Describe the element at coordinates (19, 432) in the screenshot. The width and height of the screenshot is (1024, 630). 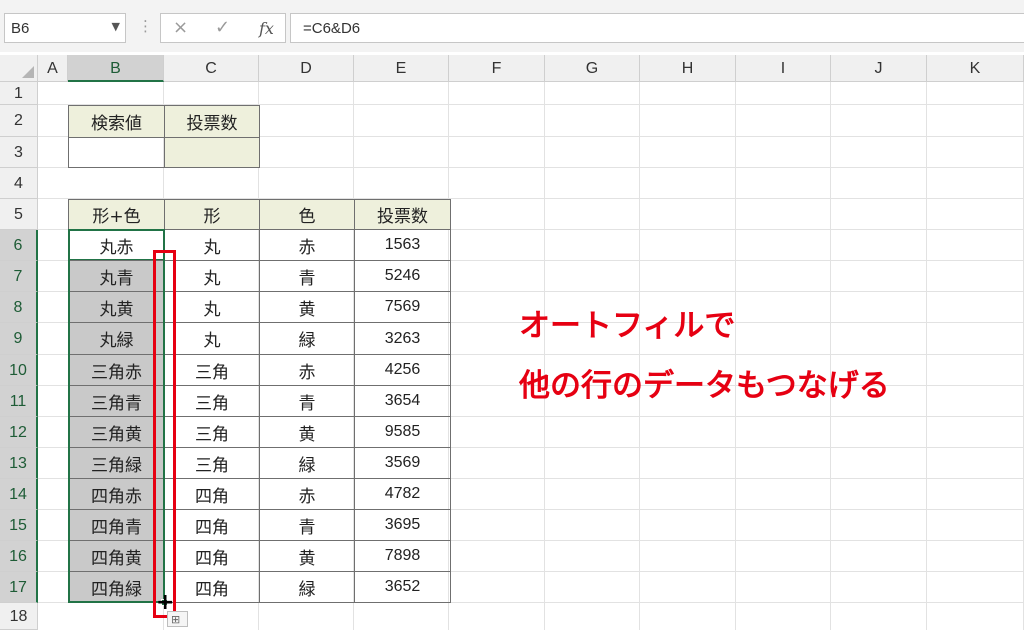
I see `row-header-12: 12` at that location.